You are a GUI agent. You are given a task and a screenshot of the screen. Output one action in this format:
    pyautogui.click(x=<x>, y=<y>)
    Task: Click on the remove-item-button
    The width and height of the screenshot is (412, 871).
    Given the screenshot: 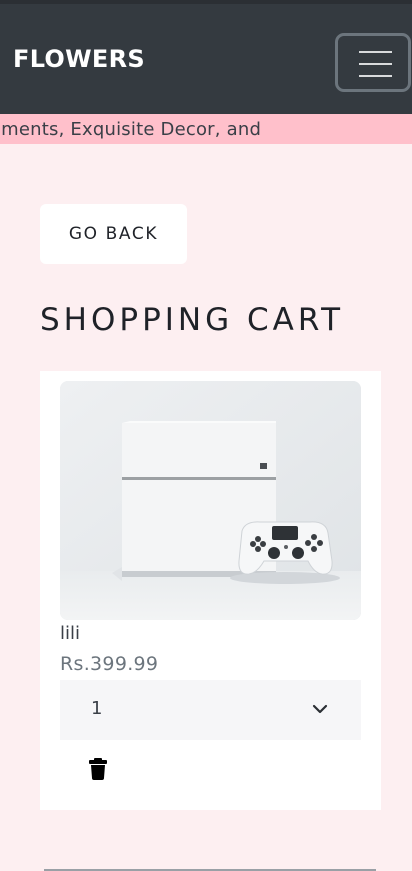 What is the action you would take?
    pyautogui.click(x=98, y=769)
    